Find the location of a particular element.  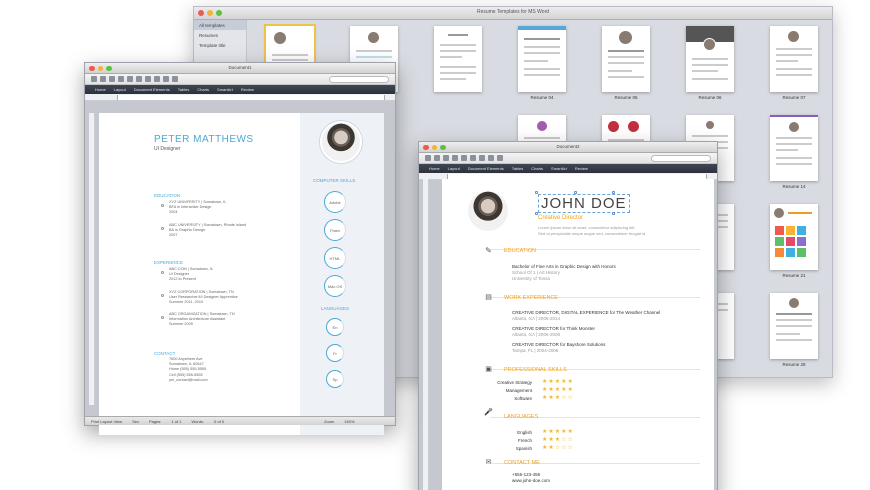

template-label: Resume 28 is located at coordinates (794, 364).